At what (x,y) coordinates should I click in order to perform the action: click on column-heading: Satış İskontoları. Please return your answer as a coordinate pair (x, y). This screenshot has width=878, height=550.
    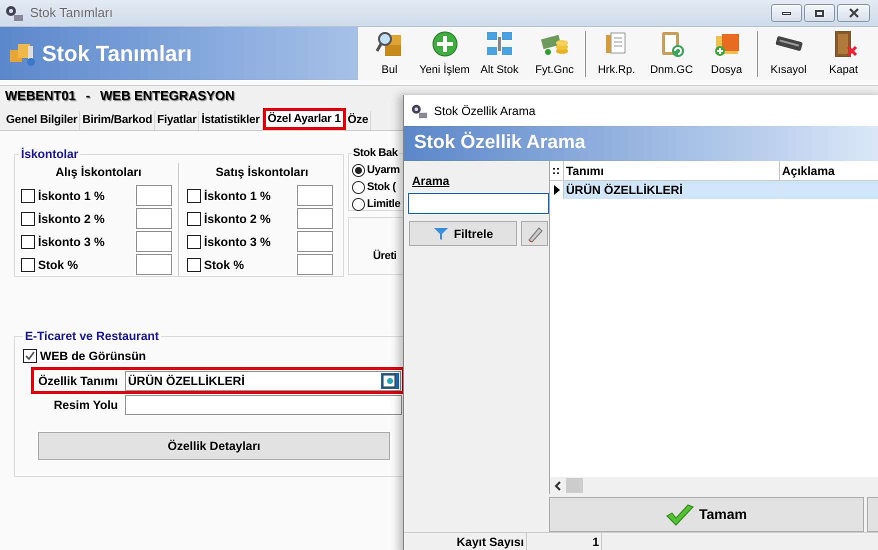
    Looking at the image, I should click on (262, 172).